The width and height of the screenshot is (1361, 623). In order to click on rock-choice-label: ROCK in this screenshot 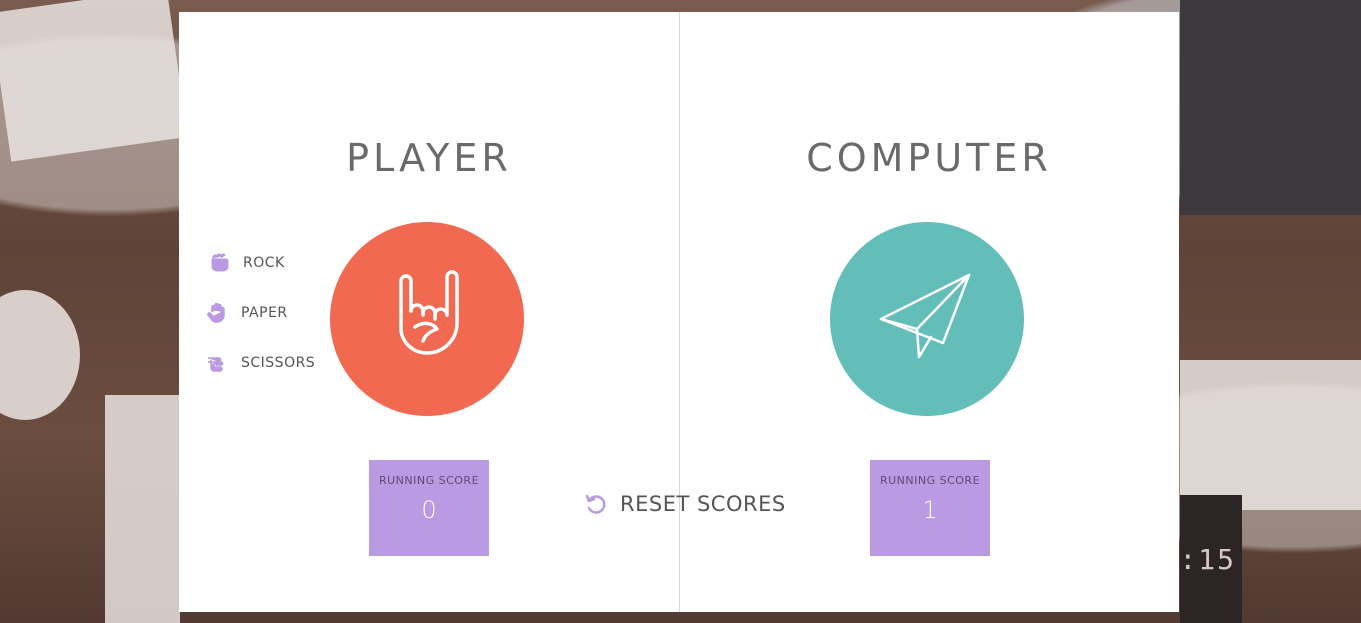, I will do `click(264, 263)`.